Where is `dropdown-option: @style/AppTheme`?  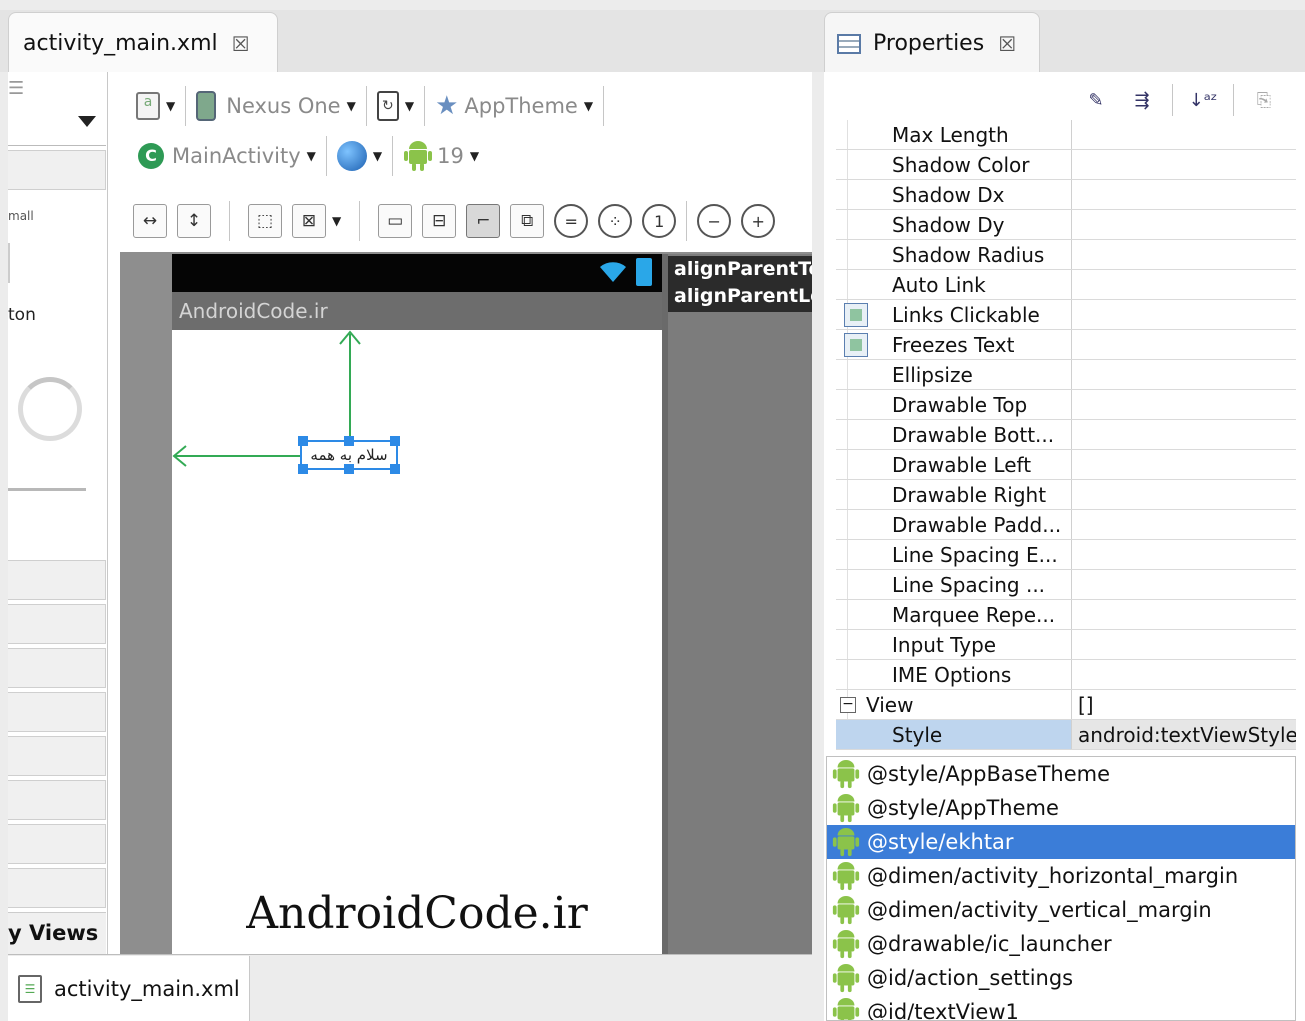 dropdown-option: @style/AppTheme is located at coordinates (1061, 808).